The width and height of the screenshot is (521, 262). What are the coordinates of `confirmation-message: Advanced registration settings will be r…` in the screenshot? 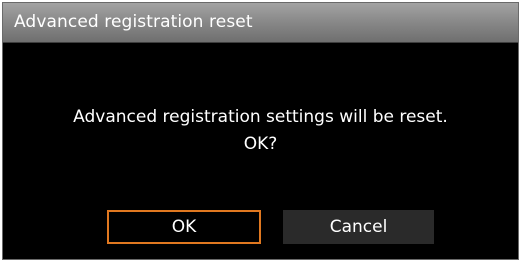 It's located at (260, 117).